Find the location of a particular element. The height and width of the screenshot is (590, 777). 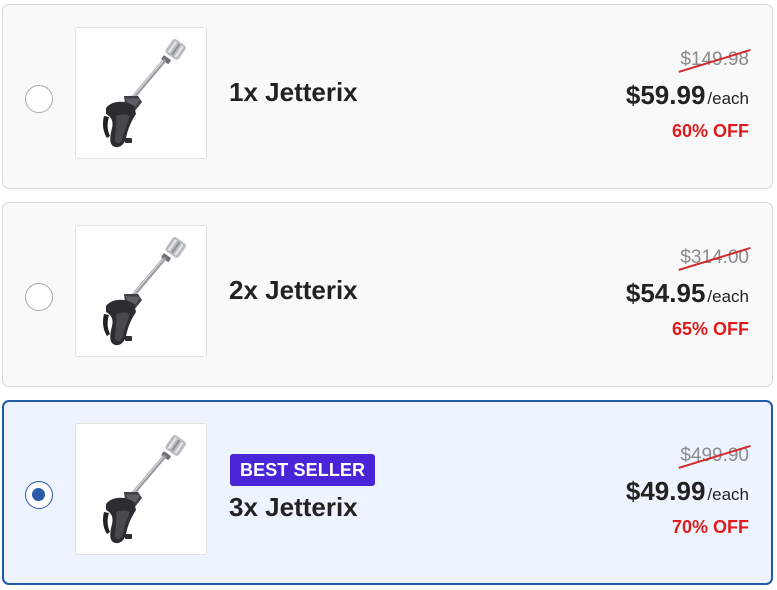

sale-price: $59.99 is located at coordinates (665, 95).